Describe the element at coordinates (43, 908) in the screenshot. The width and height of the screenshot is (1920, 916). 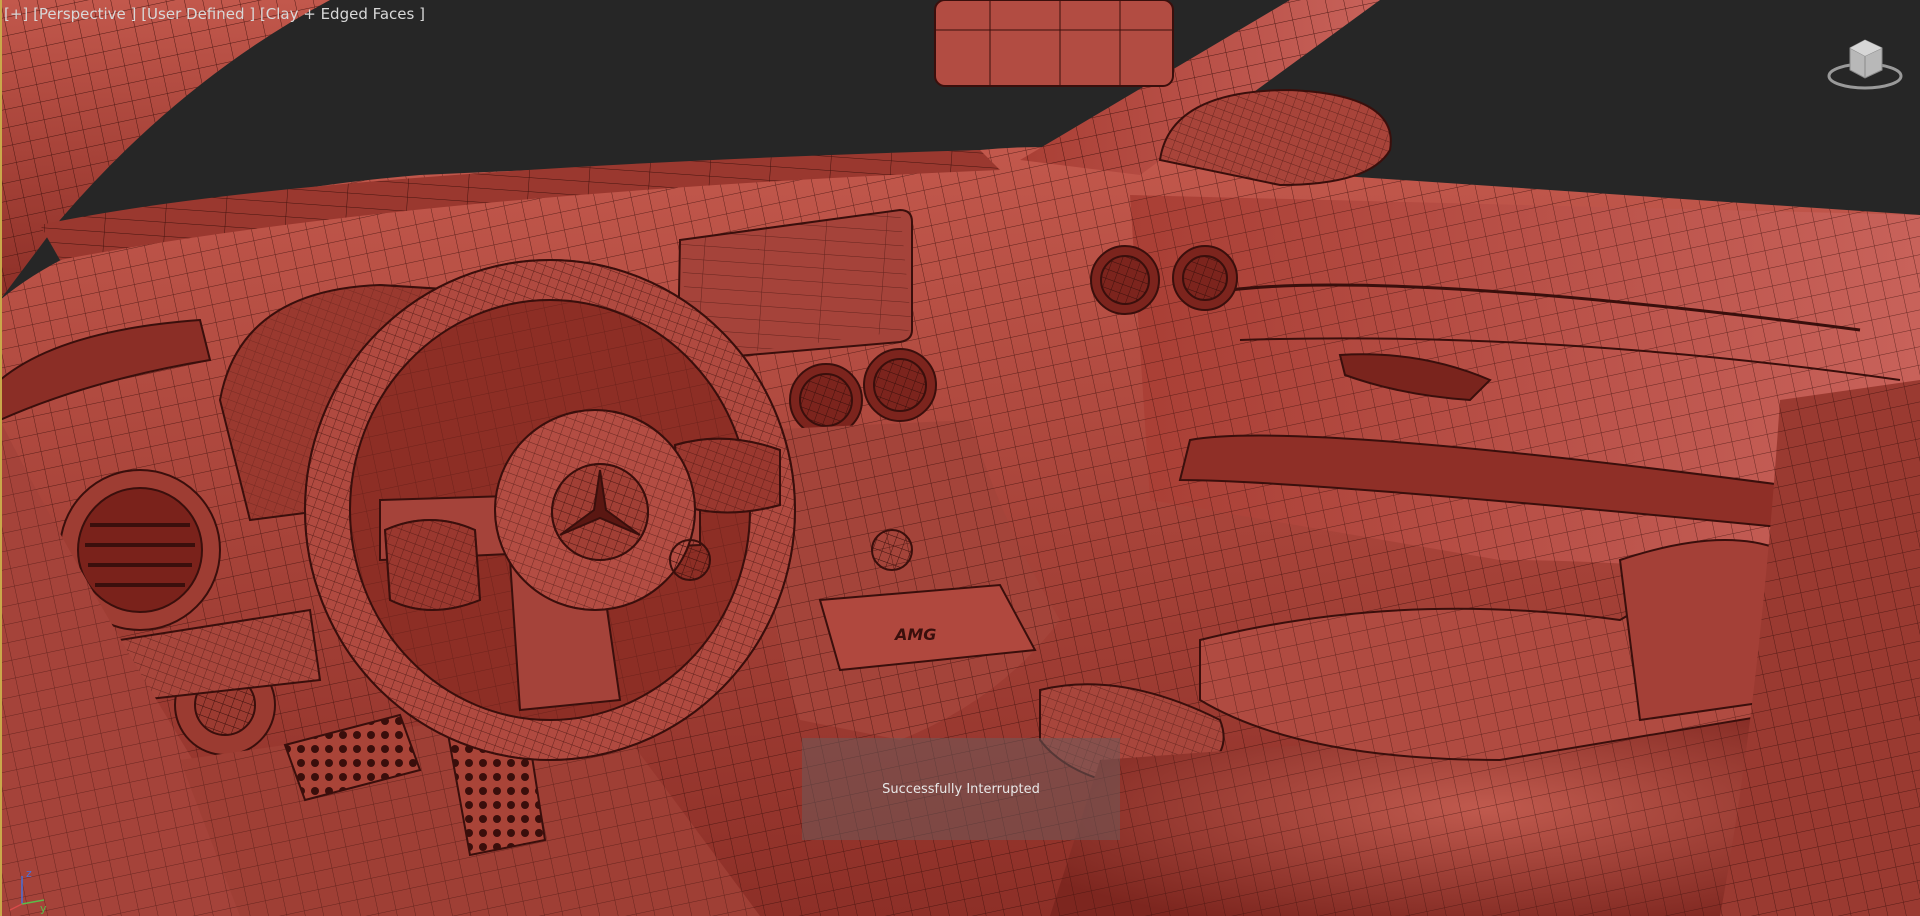
I see `axis-y-label: y` at that location.